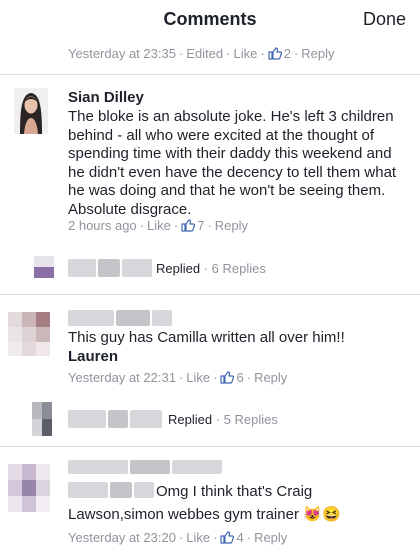 The height and width of the screenshot is (560, 420). Describe the element at coordinates (106, 97) in the screenshot. I see `comment-author: Sian Dilley` at that location.